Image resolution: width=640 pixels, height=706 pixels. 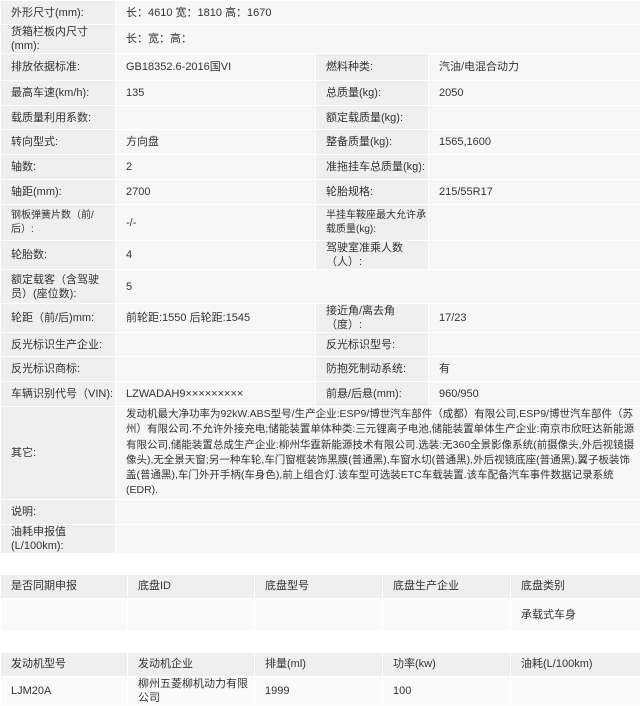 I want to click on emission-standard-label: 排放依据标准:, so click(x=58, y=67).